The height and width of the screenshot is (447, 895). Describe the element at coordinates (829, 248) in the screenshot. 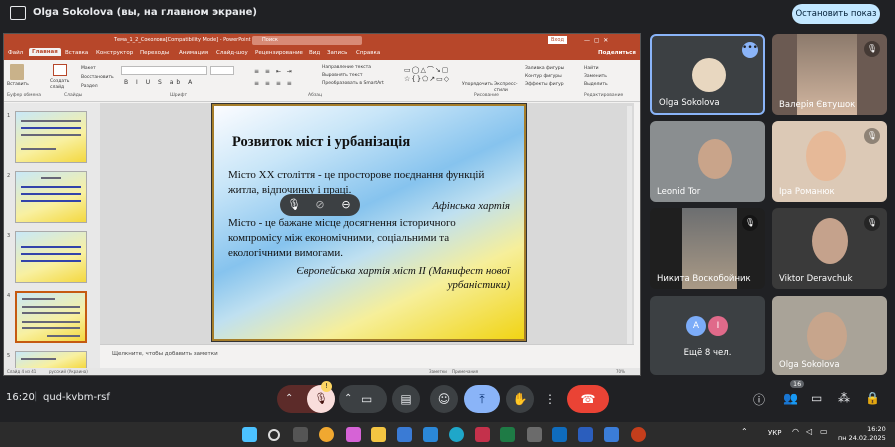

I see `participant-tile: 🎙 Viktor Deravchuk` at that location.